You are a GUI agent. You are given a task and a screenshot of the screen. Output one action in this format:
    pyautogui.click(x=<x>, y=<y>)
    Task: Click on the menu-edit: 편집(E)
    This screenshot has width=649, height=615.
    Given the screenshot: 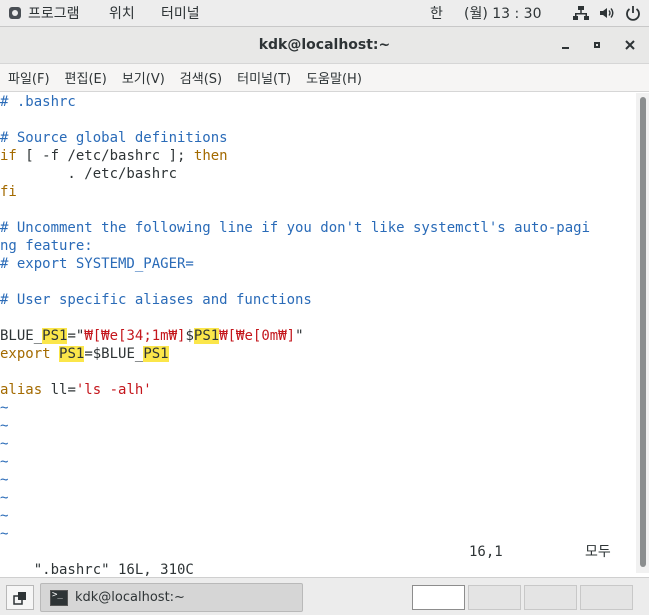 What is the action you would take?
    pyautogui.click(x=86, y=77)
    